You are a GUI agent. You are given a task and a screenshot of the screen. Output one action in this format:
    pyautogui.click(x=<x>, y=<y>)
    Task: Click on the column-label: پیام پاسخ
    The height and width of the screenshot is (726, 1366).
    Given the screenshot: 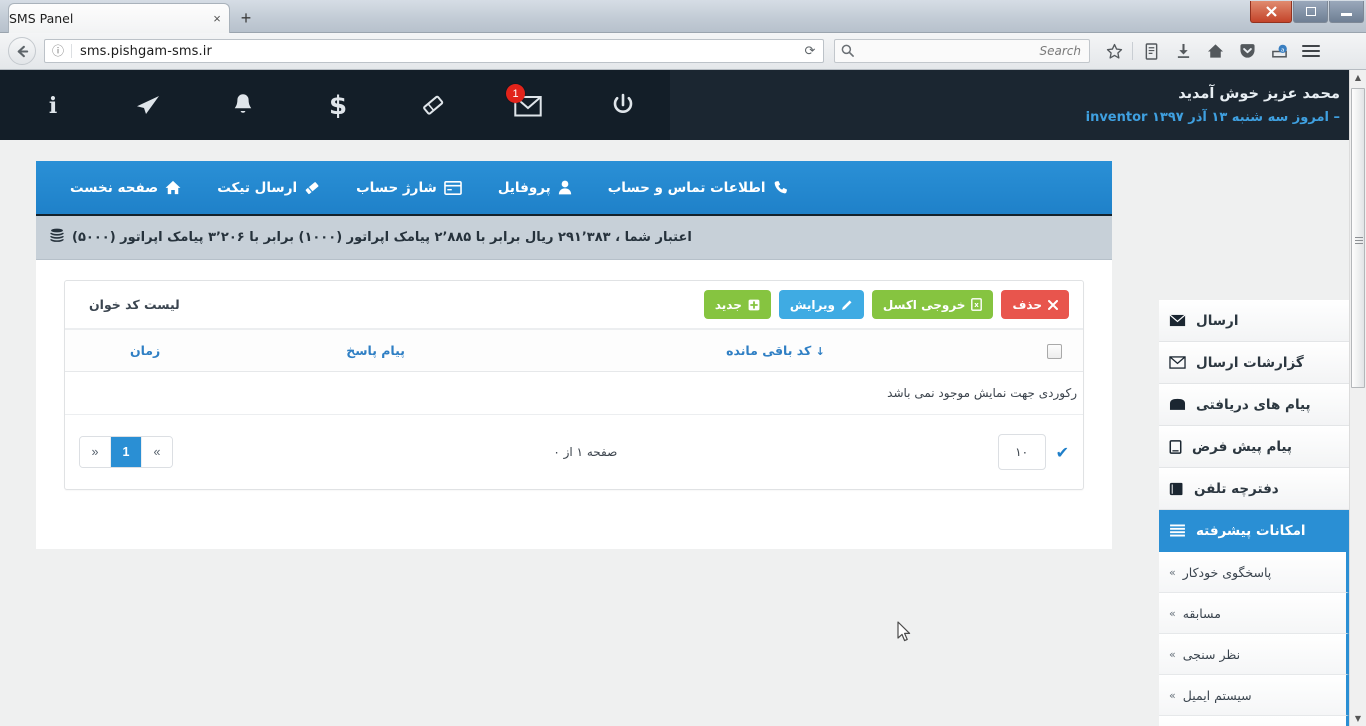 What is the action you would take?
    pyautogui.click(x=375, y=350)
    